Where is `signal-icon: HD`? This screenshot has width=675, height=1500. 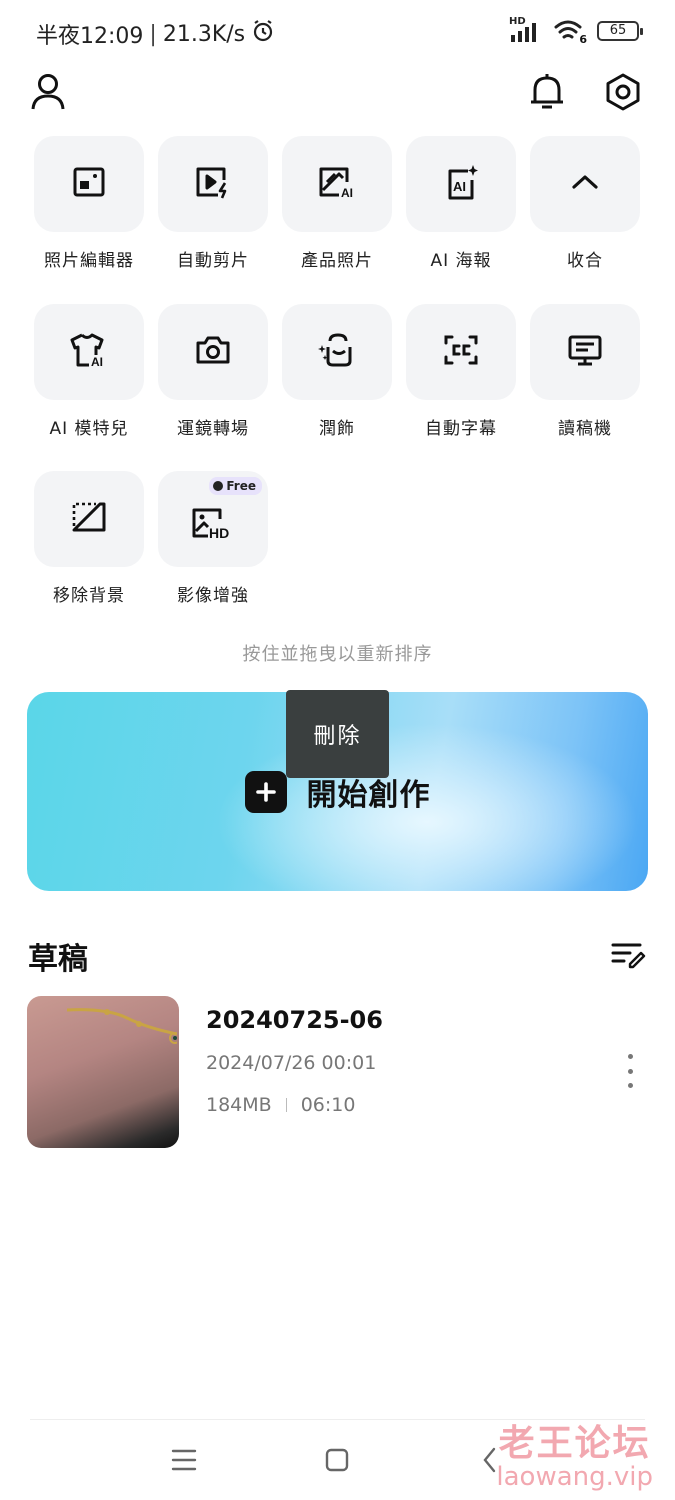 signal-icon: HD is located at coordinates (526, 30).